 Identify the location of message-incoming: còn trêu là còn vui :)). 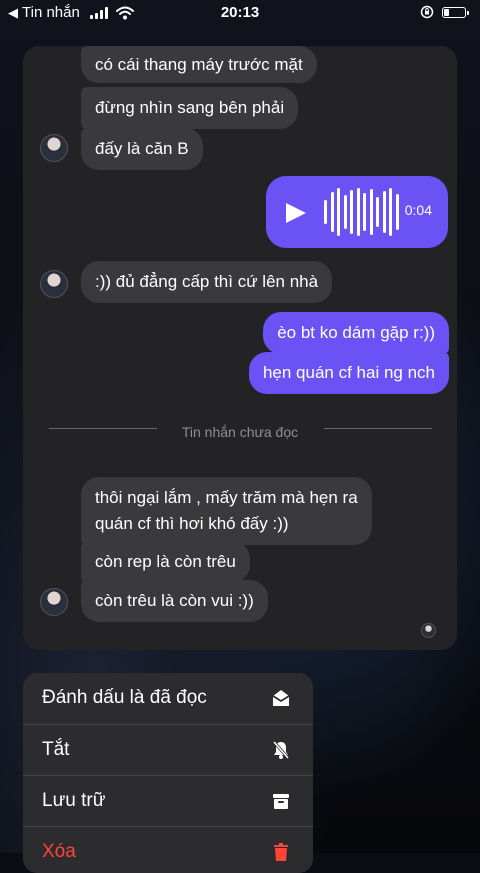
(174, 601).